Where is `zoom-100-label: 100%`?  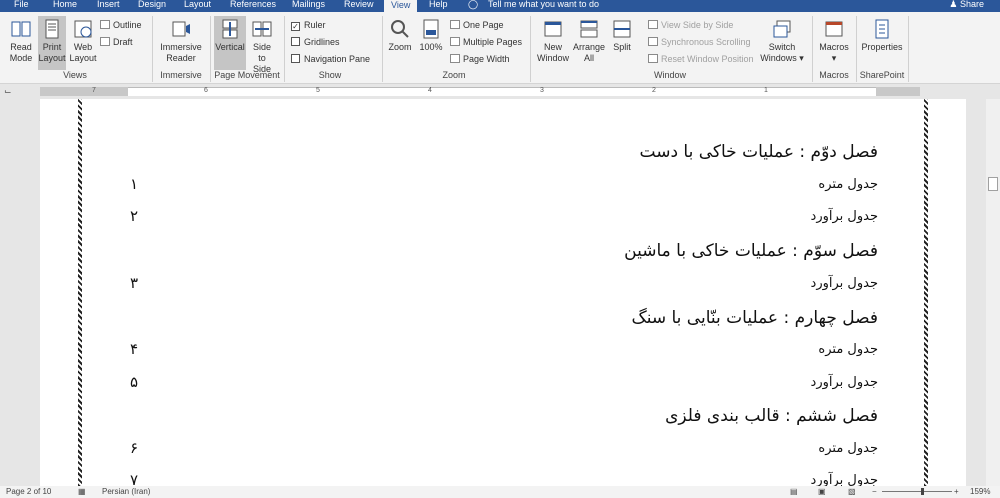
zoom-100-label: 100% is located at coordinates (431, 47).